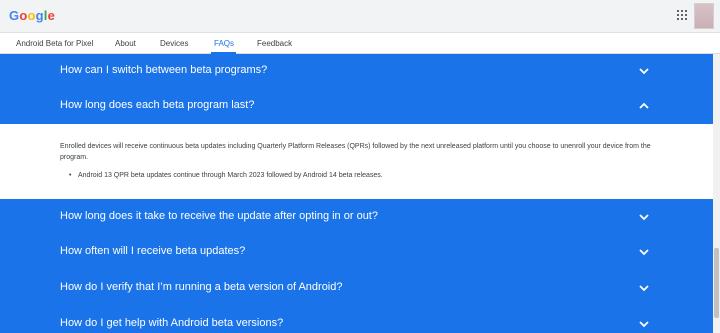  What do you see at coordinates (224, 43) in the screenshot?
I see `nav-item-faqs: FAQs` at bounding box center [224, 43].